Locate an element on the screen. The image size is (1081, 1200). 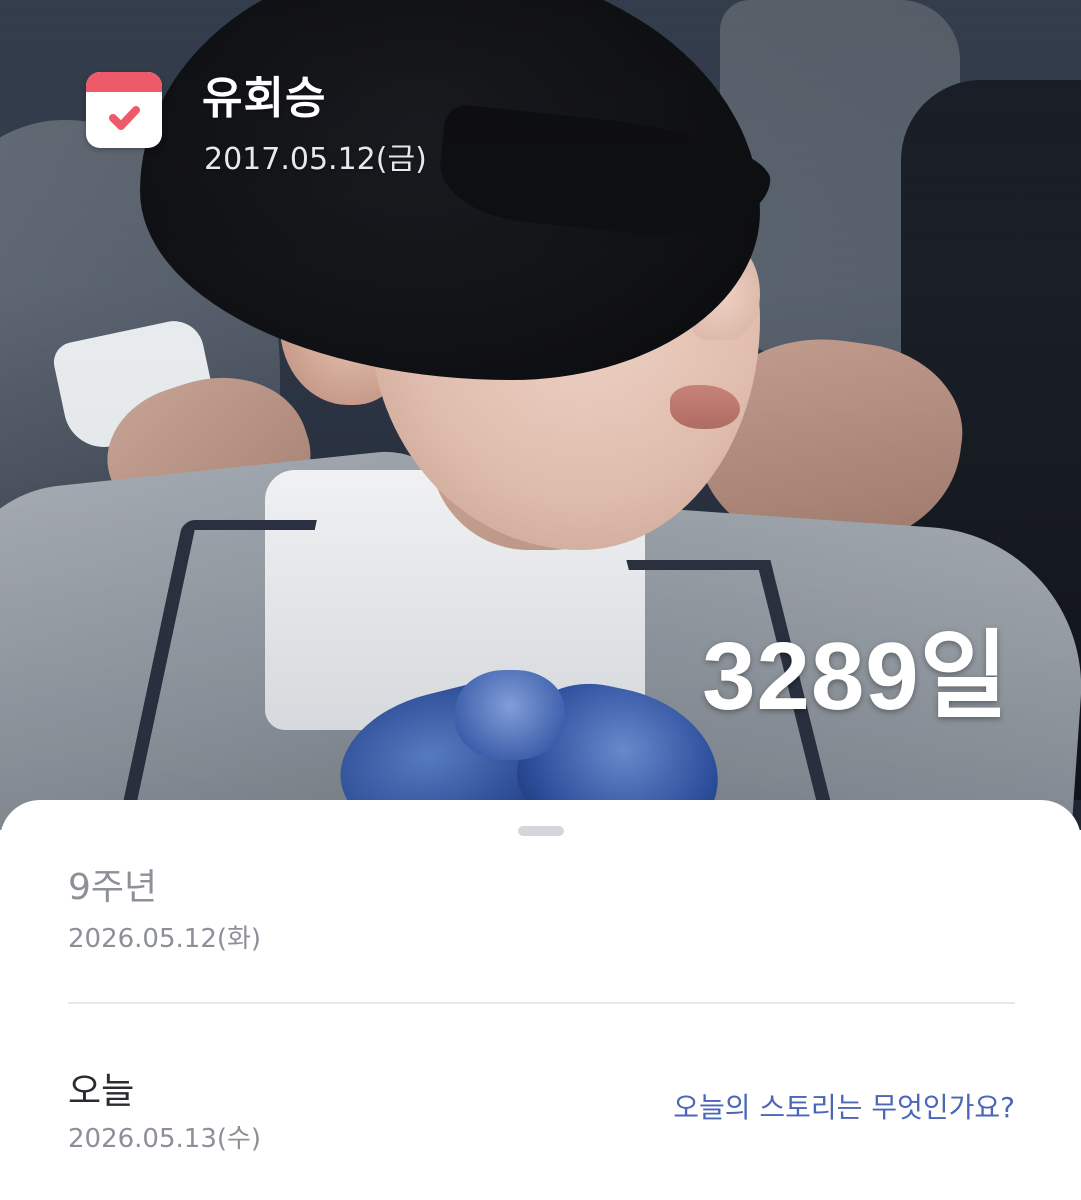
today-date: 2026.05.13(수) is located at coordinates (165, 1139).